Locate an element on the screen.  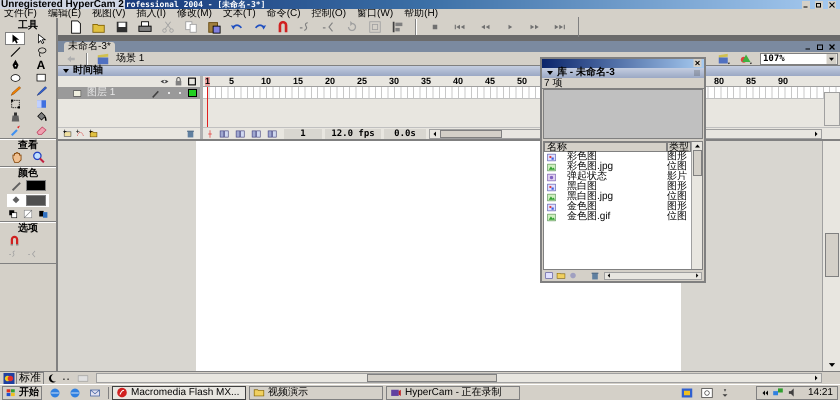
item-name: 彩色图.jpg is located at coordinates (617, 167).